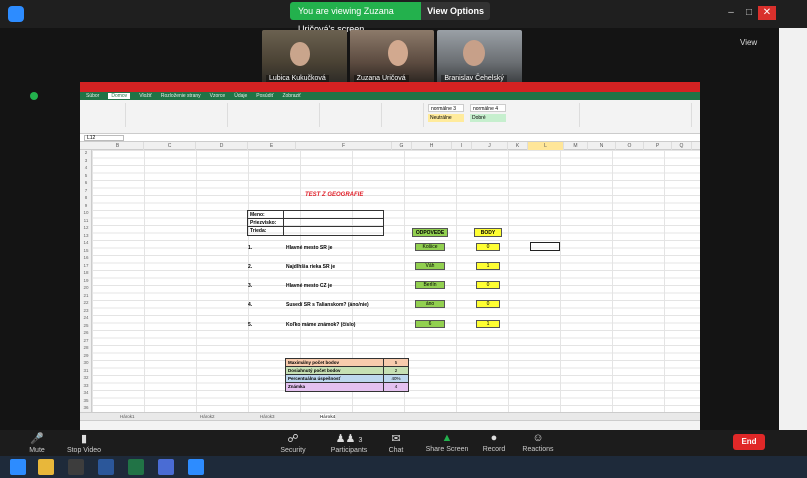  What do you see at coordinates (264, 96) in the screenshot?
I see `ribbon-tab: Posúdiť` at bounding box center [264, 96].